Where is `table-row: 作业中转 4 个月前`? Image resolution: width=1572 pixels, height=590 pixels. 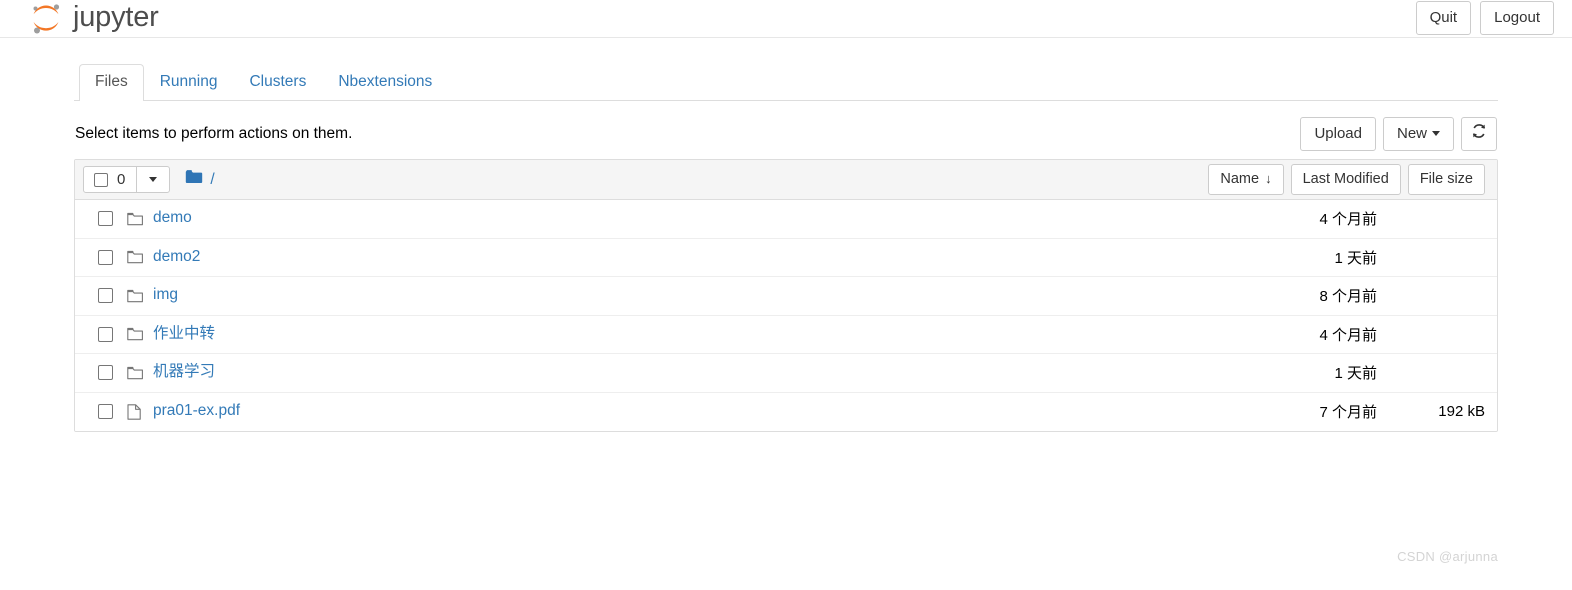 table-row: 作业中转 4 个月前 is located at coordinates (786, 334).